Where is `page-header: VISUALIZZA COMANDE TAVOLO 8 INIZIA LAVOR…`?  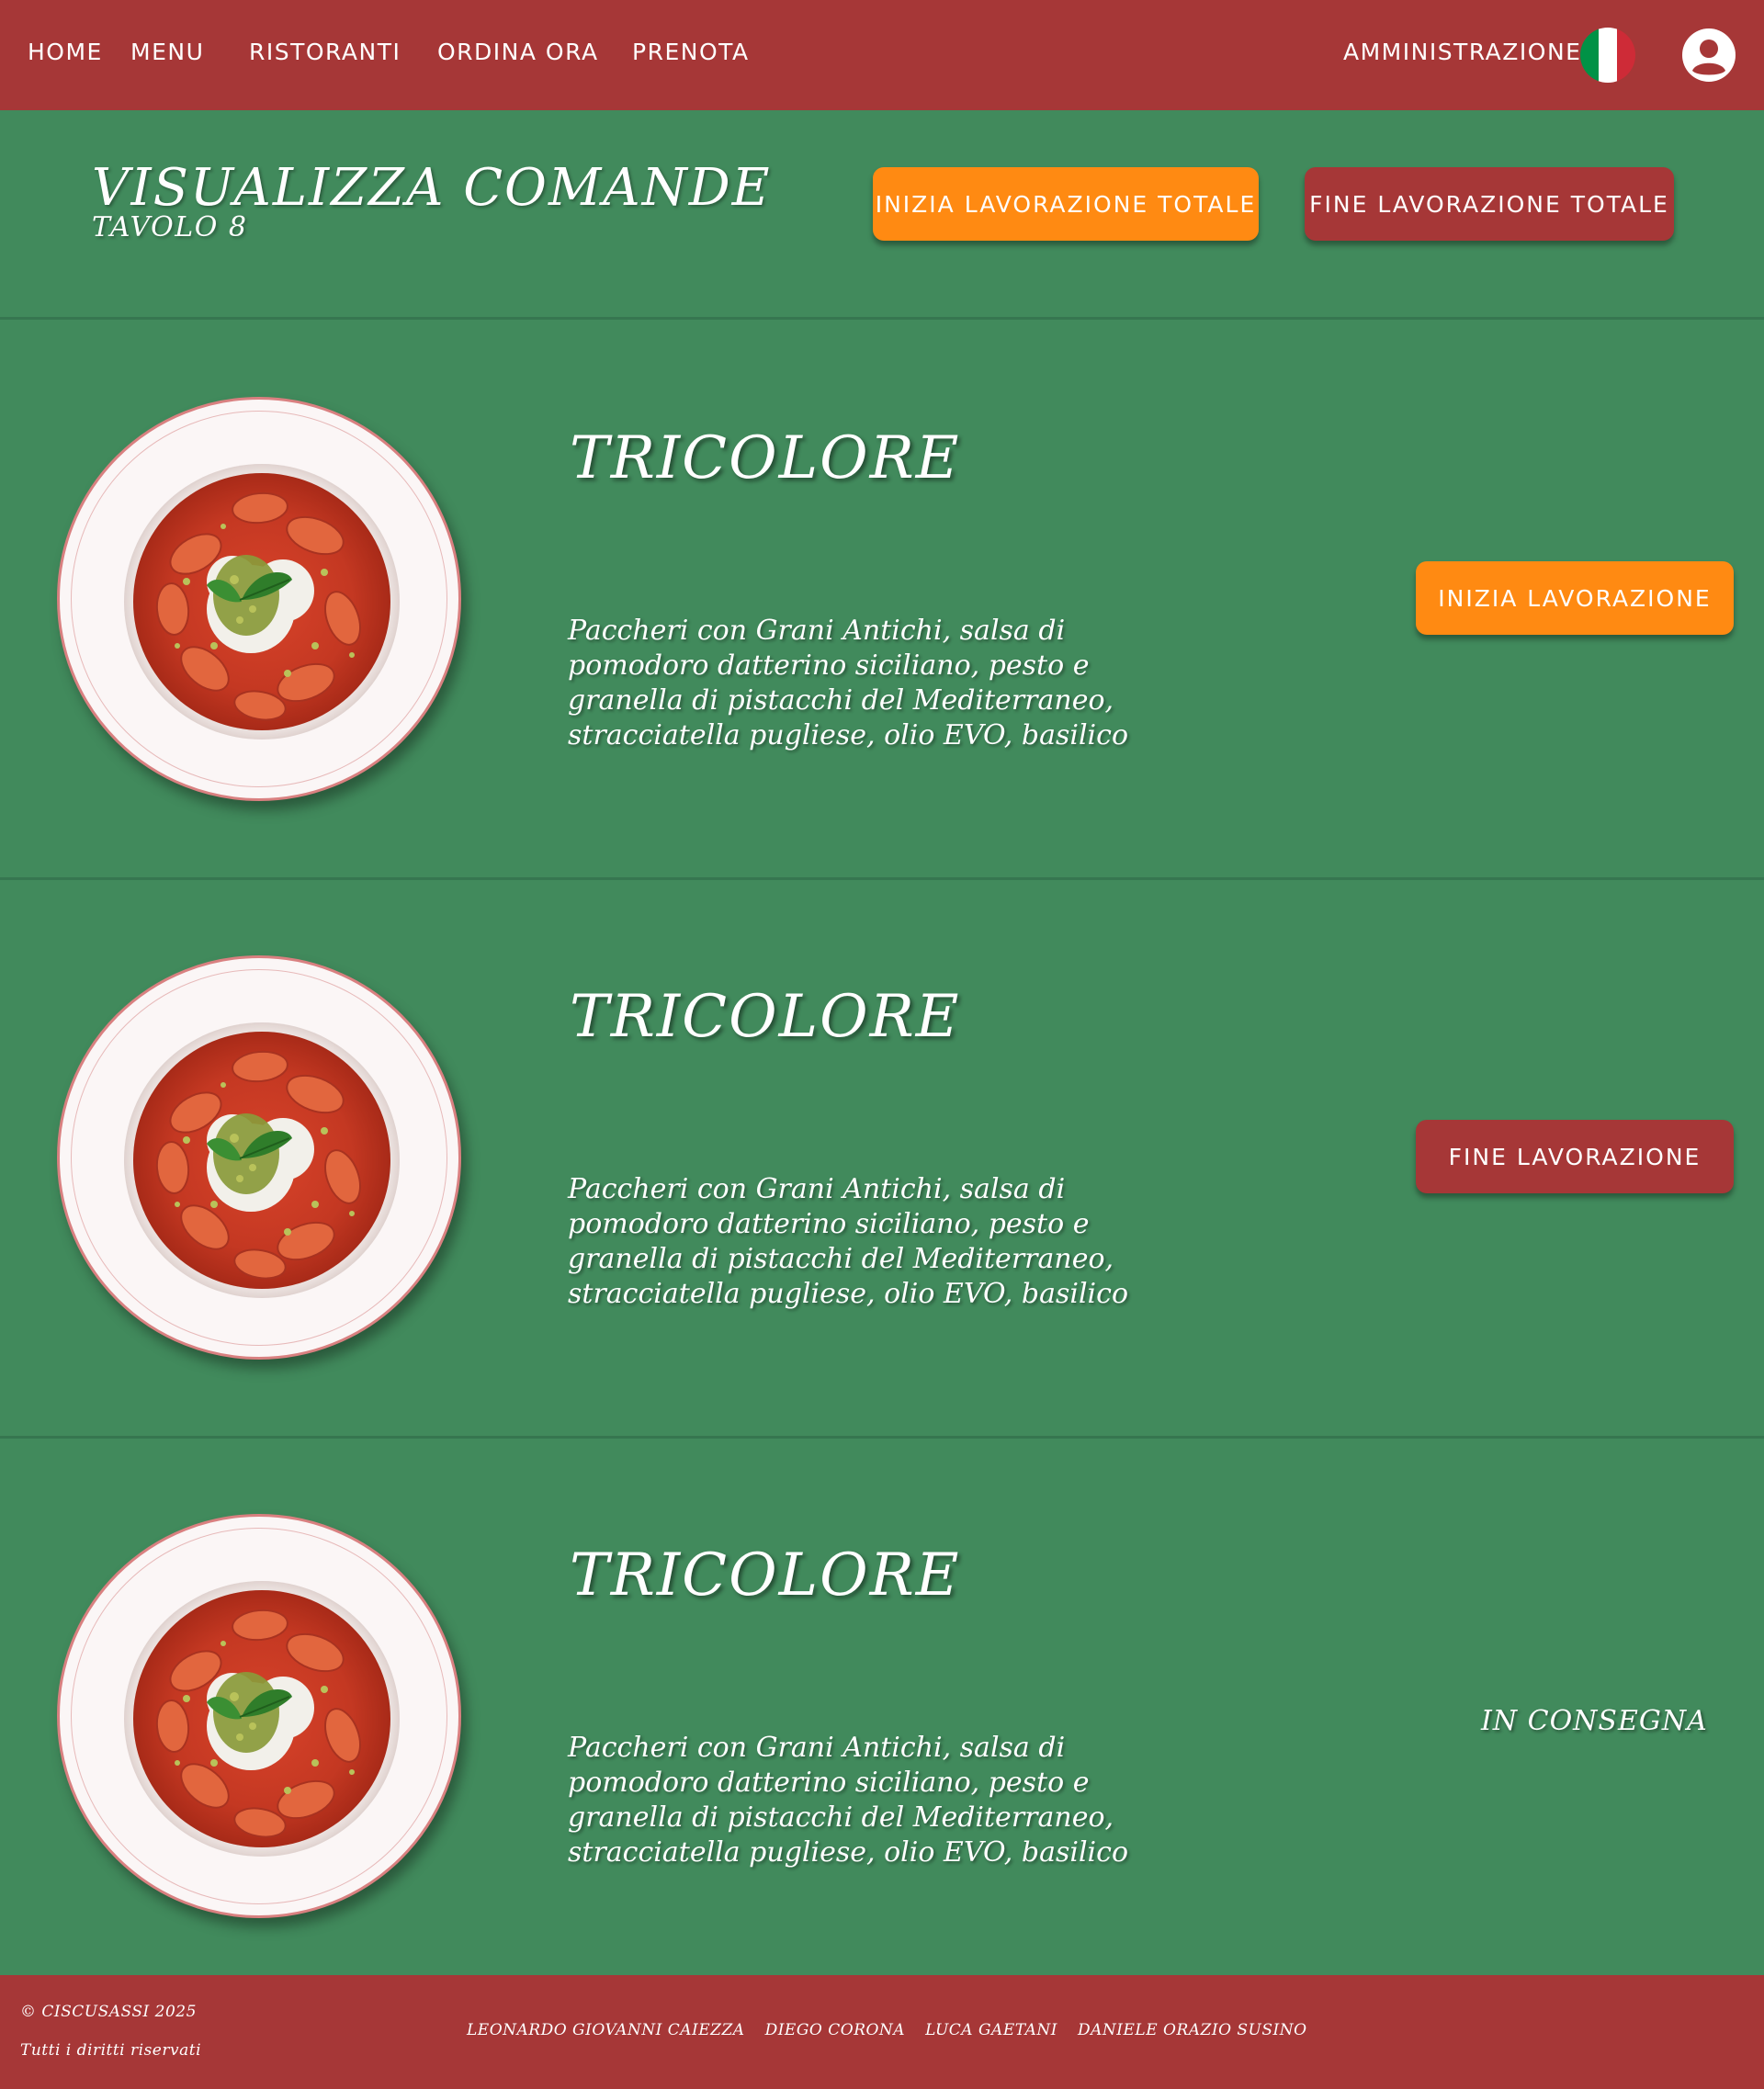
page-header: VISUALIZZA COMANDE TAVOLO 8 INIZIA LAVOR… is located at coordinates (882, 215).